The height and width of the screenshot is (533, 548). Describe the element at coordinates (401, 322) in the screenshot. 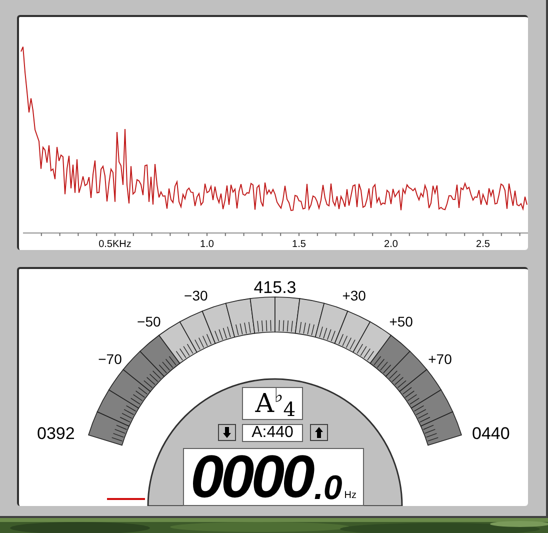

I see `scale-label: +50` at that location.